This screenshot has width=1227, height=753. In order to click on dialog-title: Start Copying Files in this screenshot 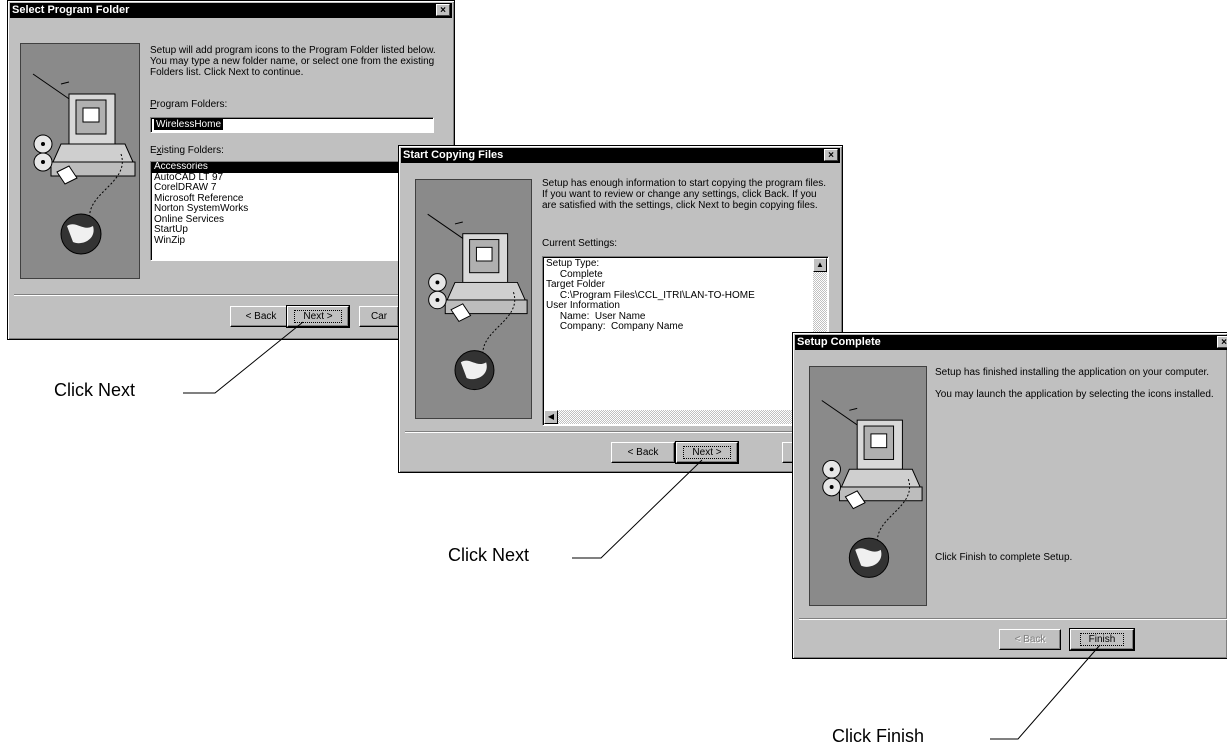, I will do `click(453, 155)`.